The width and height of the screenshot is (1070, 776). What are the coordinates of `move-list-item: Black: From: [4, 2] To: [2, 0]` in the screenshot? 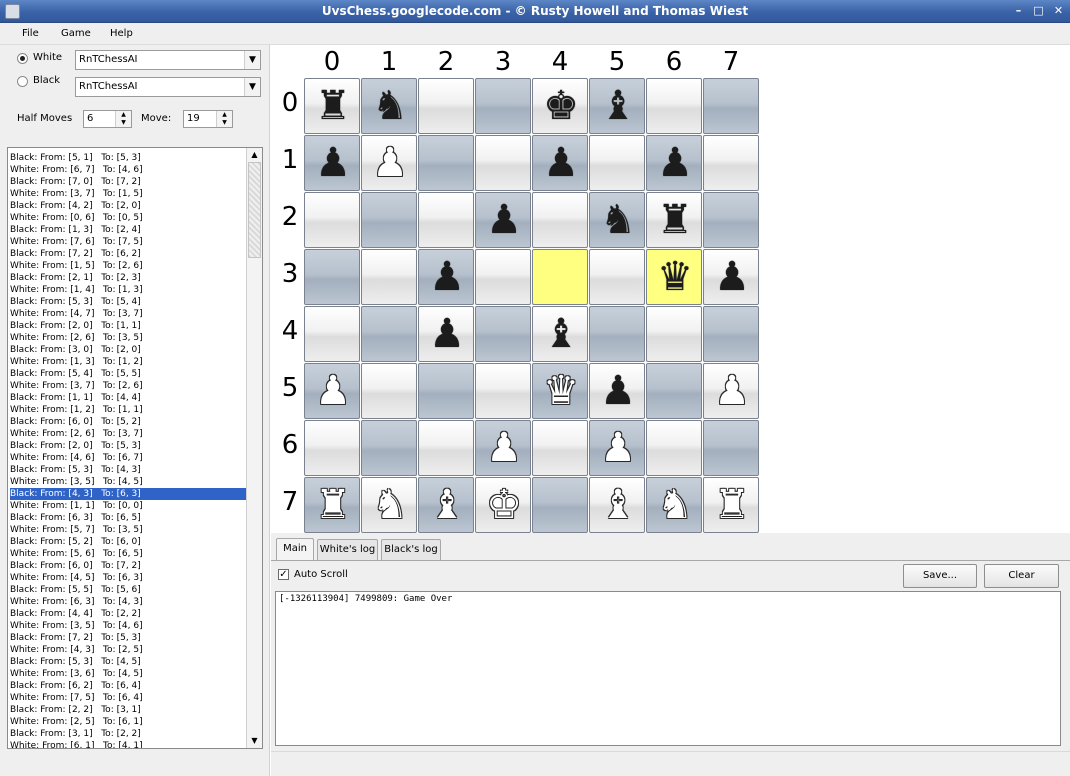 It's located at (128, 206).